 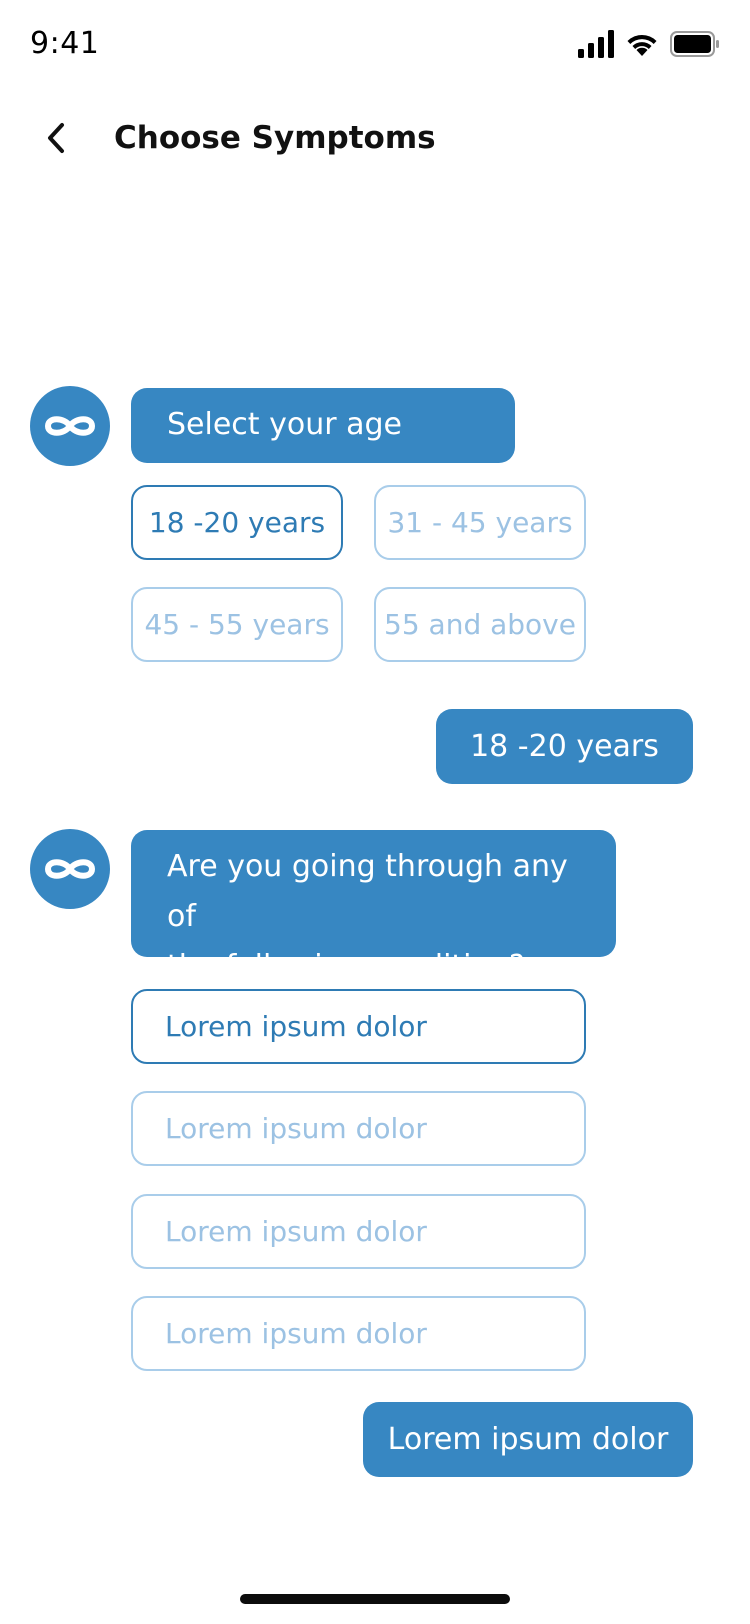 What do you see at coordinates (375, 46) in the screenshot?
I see `status-bar: 9:41` at bounding box center [375, 46].